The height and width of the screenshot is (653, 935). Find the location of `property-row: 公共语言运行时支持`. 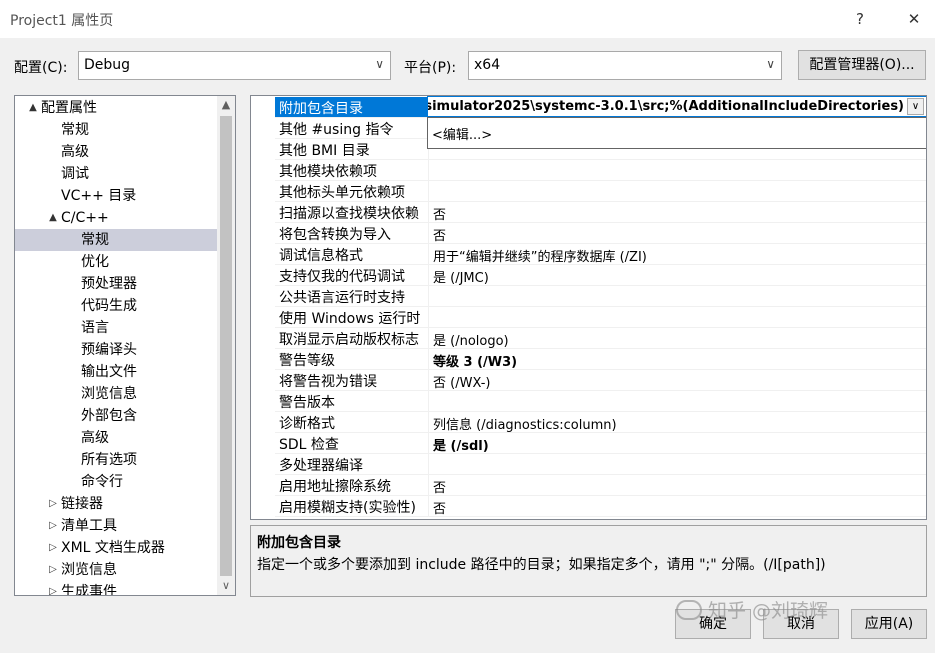

property-row: 公共语言运行时支持 is located at coordinates (600, 296).